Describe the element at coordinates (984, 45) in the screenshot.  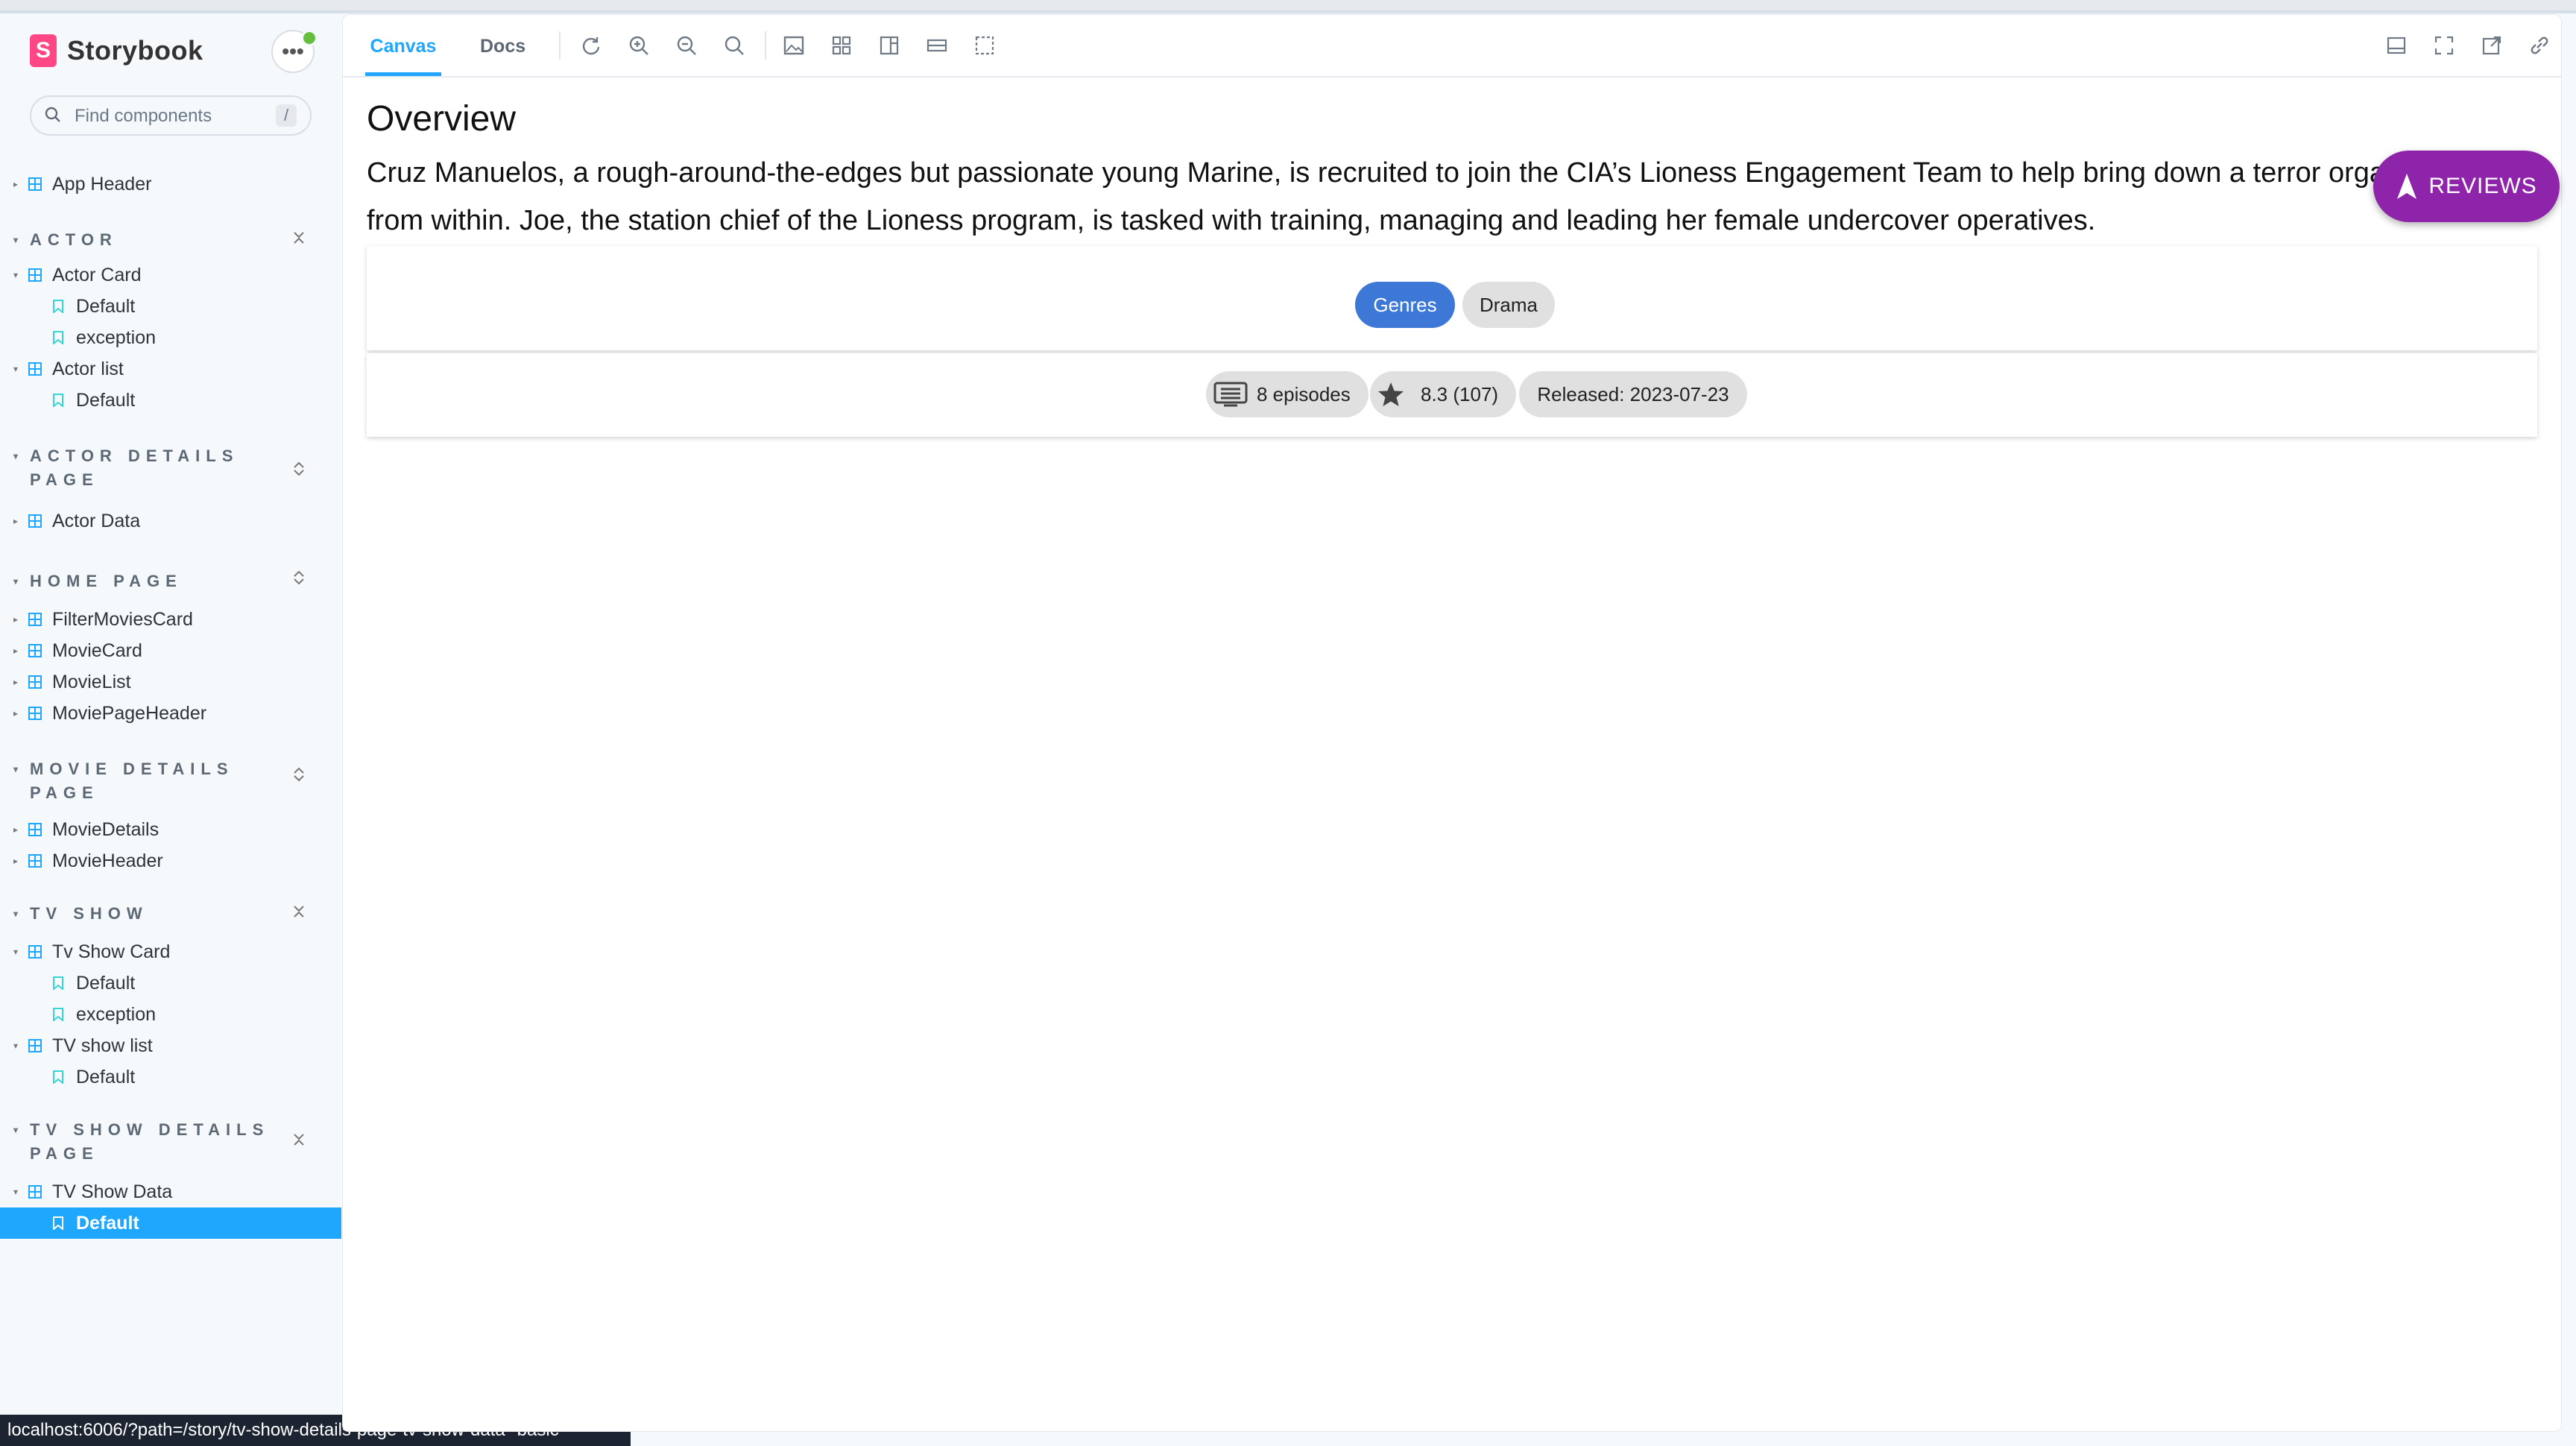
I see `outline-icon` at that location.